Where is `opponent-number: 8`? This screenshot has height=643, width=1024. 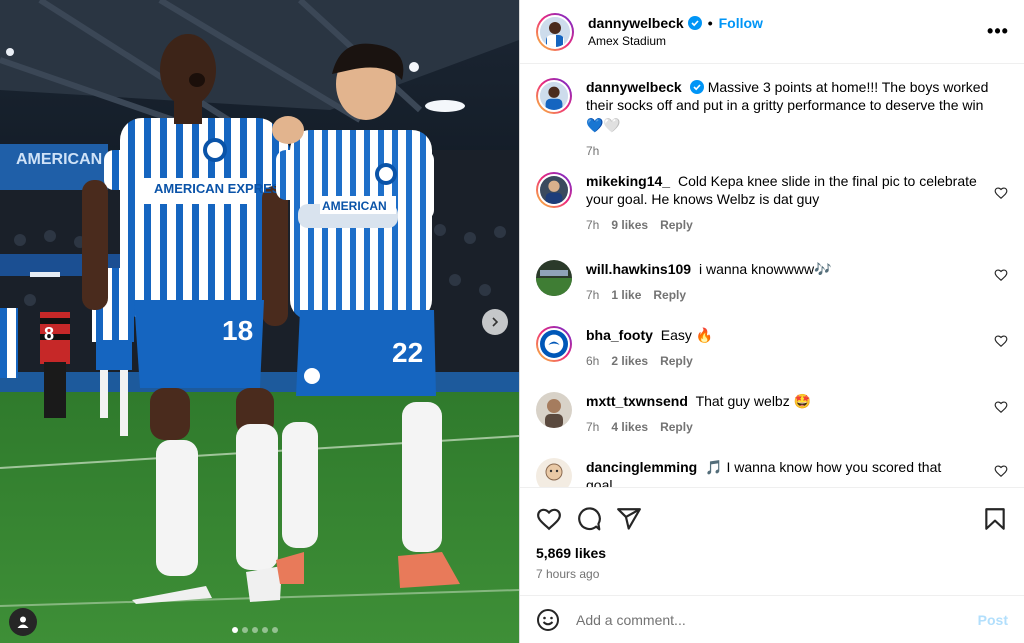
opponent-number: 8 is located at coordinates (49, 334).